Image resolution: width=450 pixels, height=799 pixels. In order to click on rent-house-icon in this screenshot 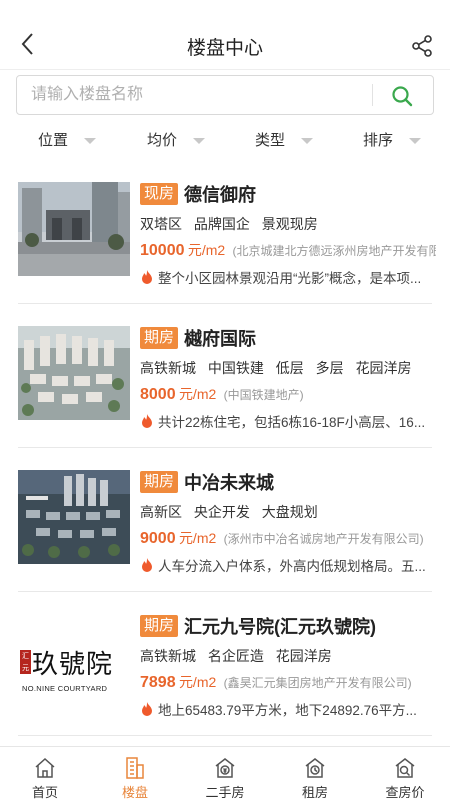, I will do `click(315, 768)`.